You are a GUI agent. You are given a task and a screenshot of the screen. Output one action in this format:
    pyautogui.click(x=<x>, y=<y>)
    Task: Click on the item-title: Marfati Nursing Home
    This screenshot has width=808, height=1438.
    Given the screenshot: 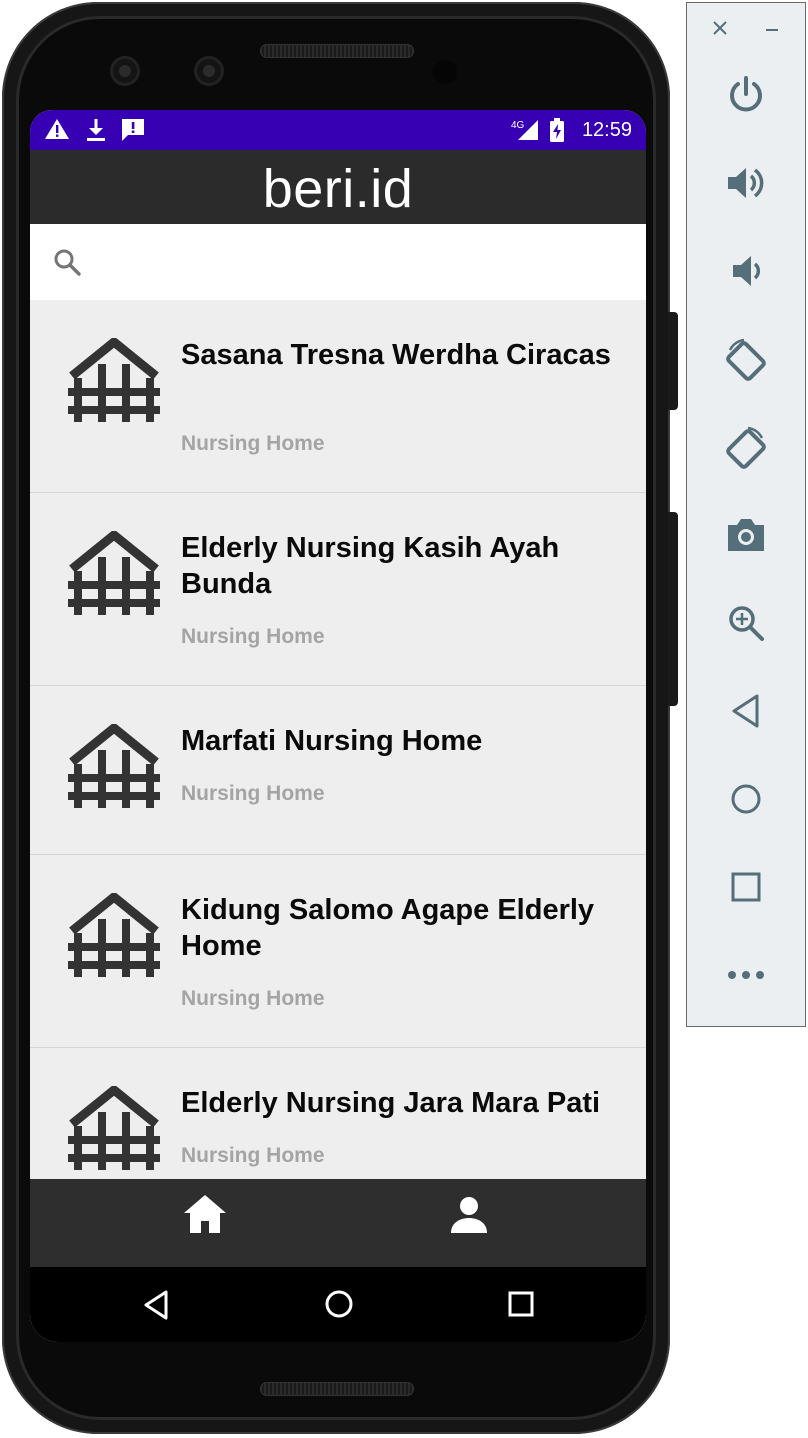 What is the action you would take?
    pyautogui.click(x=332, y=741)
    